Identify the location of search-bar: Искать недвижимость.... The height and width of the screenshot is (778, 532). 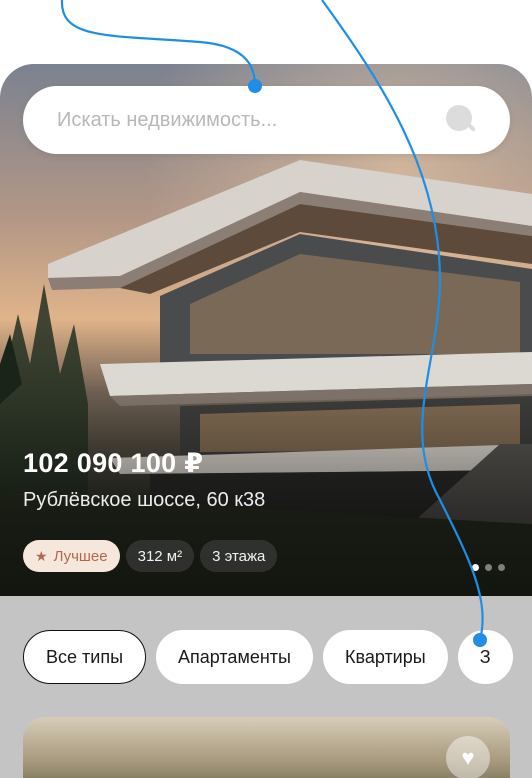
(266, 120).